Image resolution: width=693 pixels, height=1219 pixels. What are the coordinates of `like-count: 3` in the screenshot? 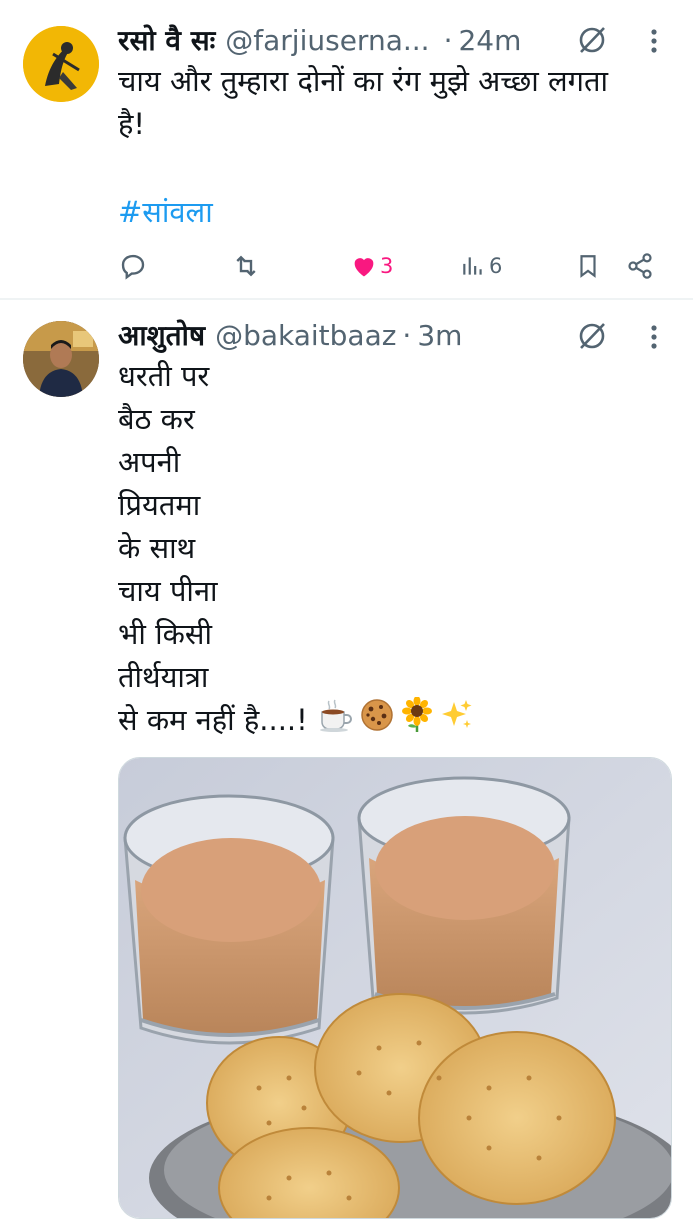 It's located at (387, 266).